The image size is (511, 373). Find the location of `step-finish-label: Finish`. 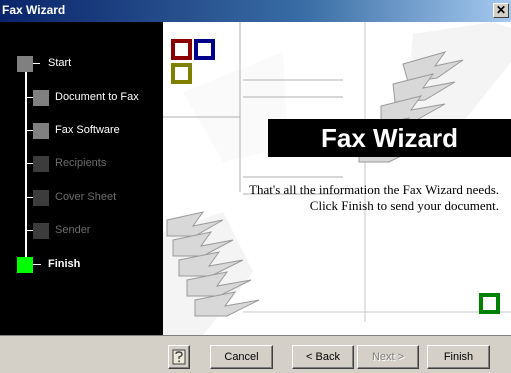

step-finish-label: Finish is located at coordinates (64, 264).